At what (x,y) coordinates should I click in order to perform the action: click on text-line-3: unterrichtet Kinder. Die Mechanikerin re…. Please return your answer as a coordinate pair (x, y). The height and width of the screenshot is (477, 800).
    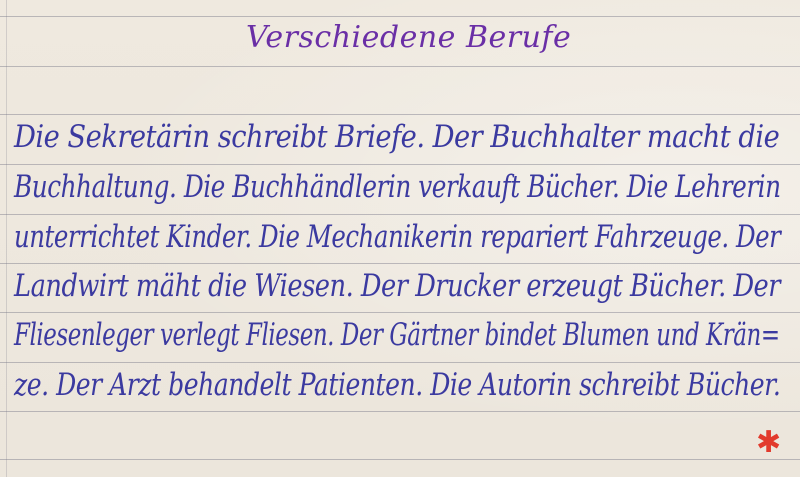
    Looking at the image, I should click on (397, 237).